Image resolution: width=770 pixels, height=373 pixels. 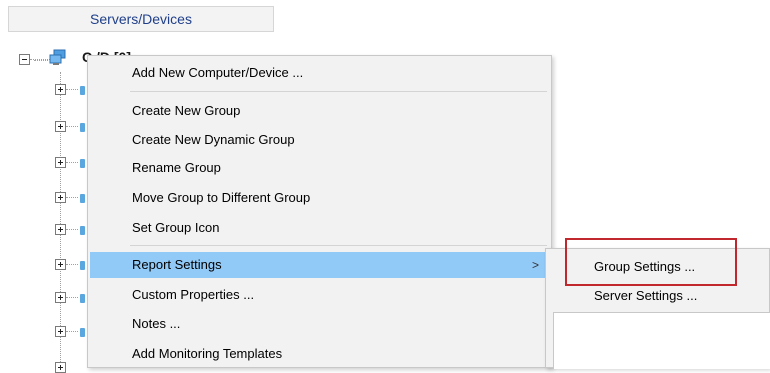 I want to click on menu-item-add-monitoring-templates: Add Monitoring Templates, so click(x=319, y=354).